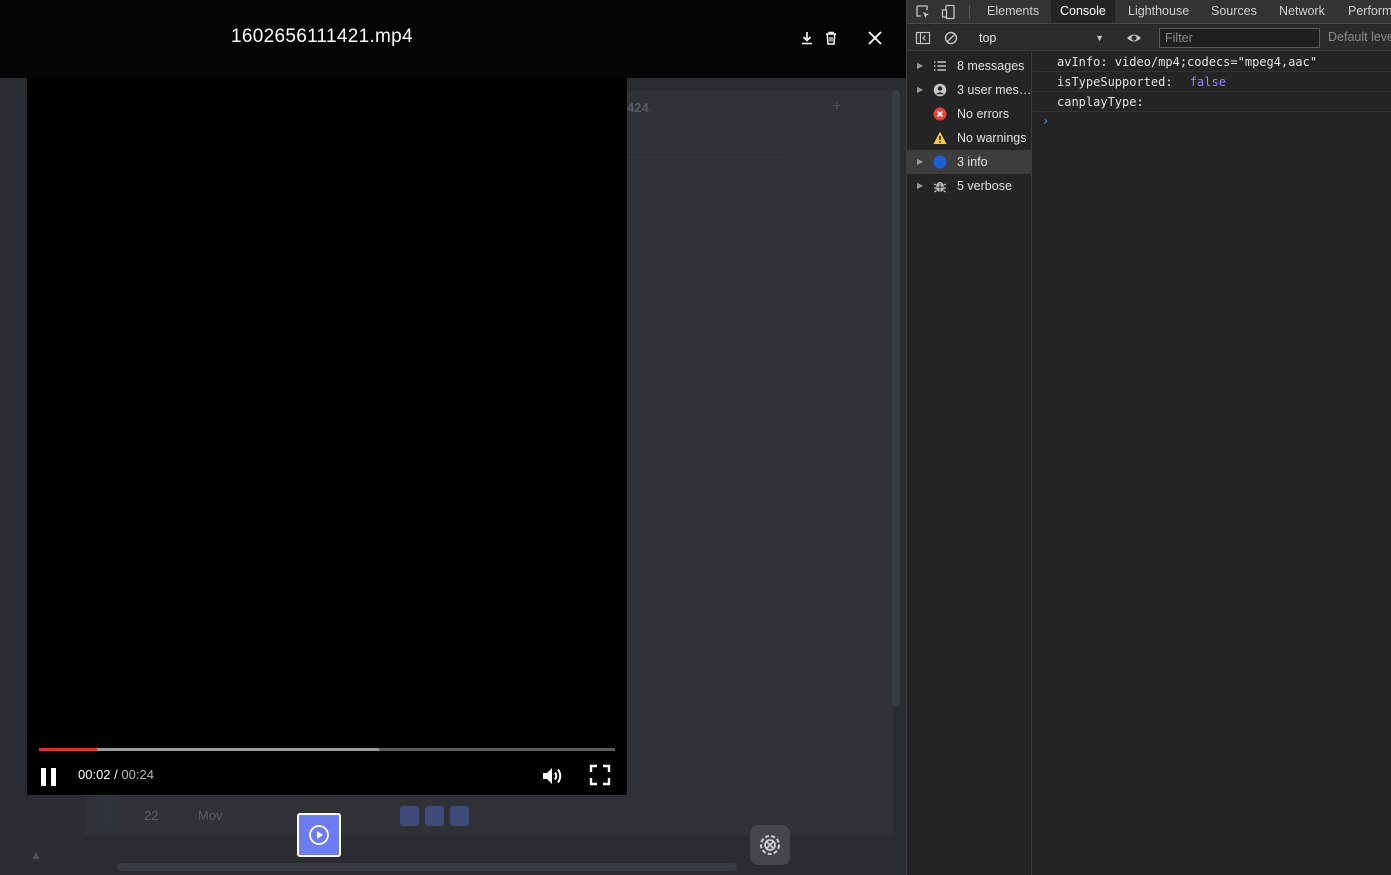 This screenshot has height=875, width=1391. What do you see at coordinates (951, 38) in the screenshot?
I see `clear-console-icon` at bounding box center [951, 38].